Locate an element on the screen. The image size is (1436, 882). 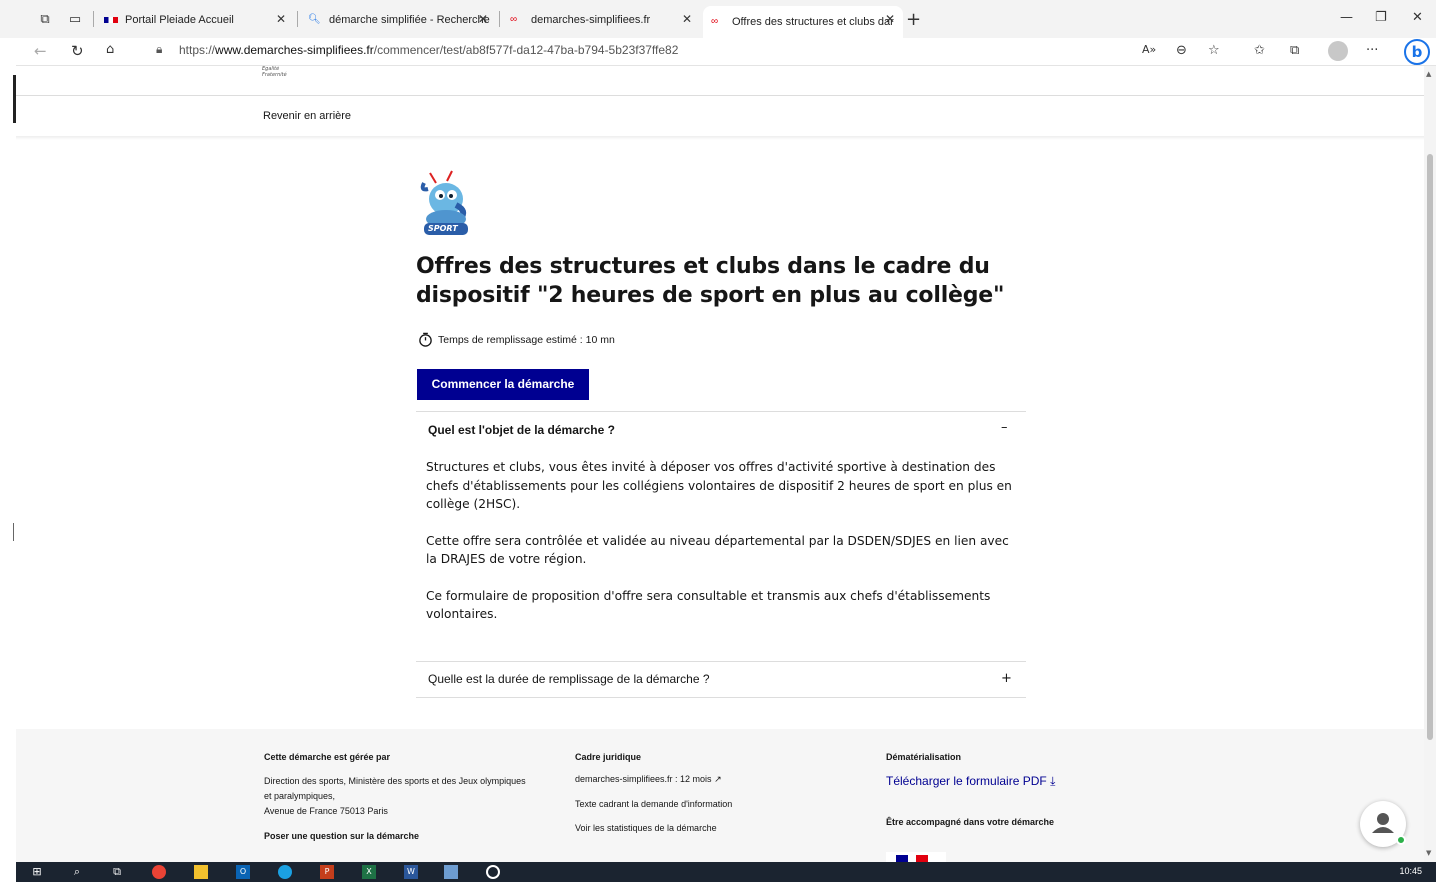
header-shadow is located at coordinates (720, 138).